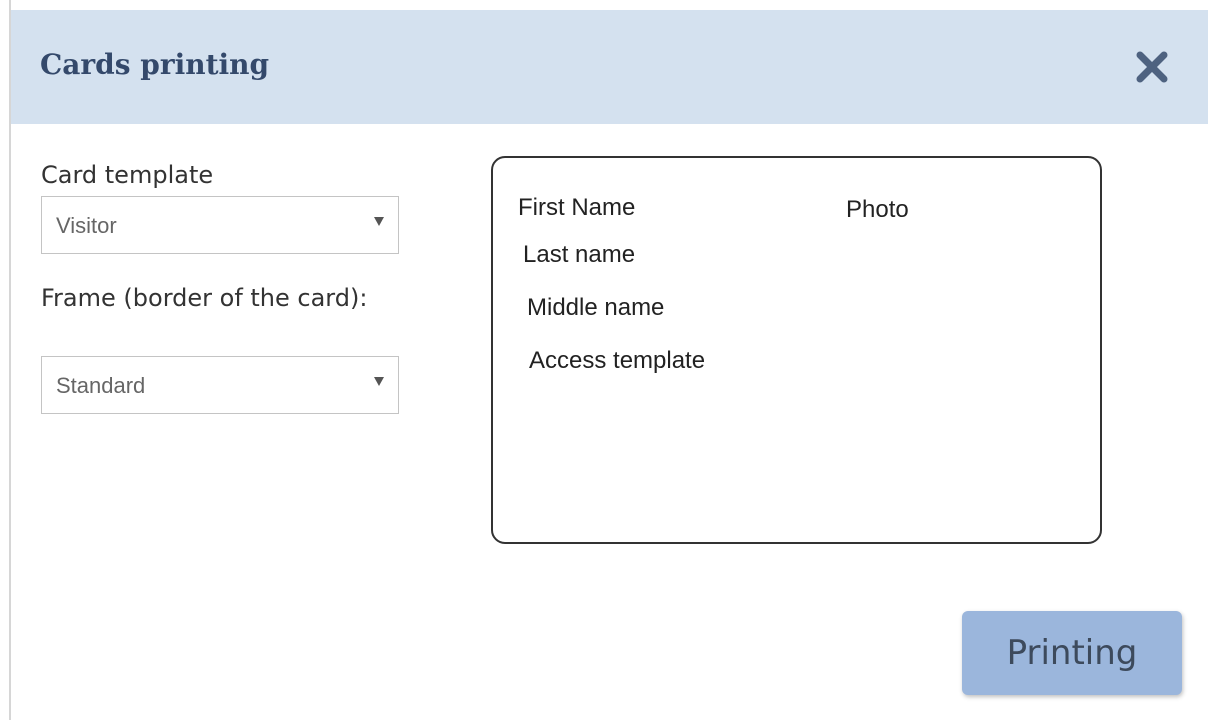 The height and width of the screenshot is (720, 1208). Describe the element at coordinates (220, 225) in the screenshot. I see `card-template-select: Visitor` at that location.